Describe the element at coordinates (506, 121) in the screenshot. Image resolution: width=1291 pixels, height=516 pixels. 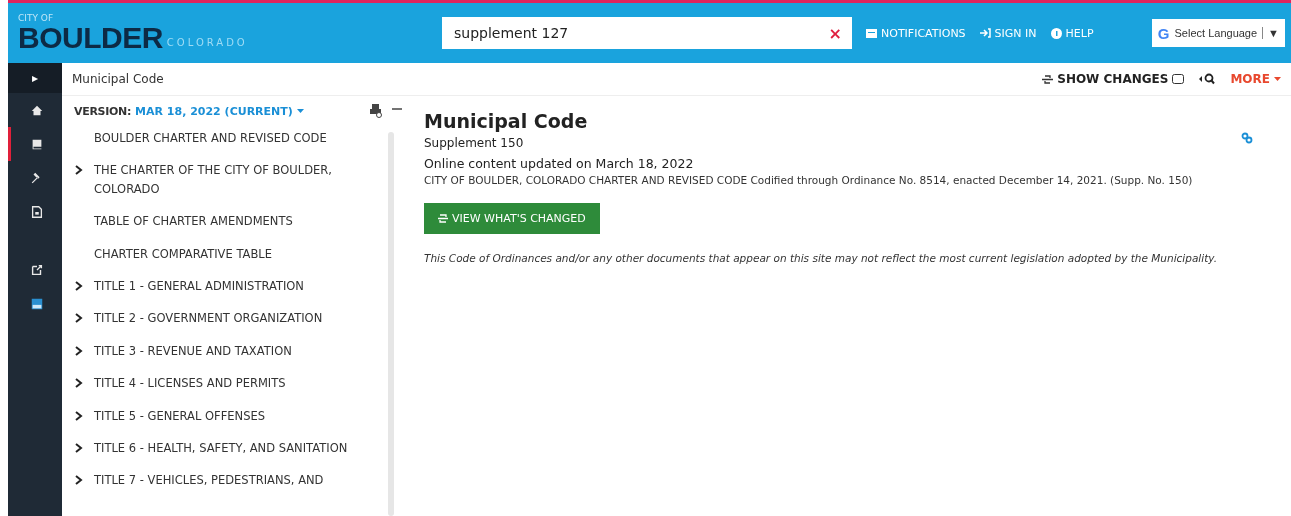
I see `document-title: Municipal Code` at that location.